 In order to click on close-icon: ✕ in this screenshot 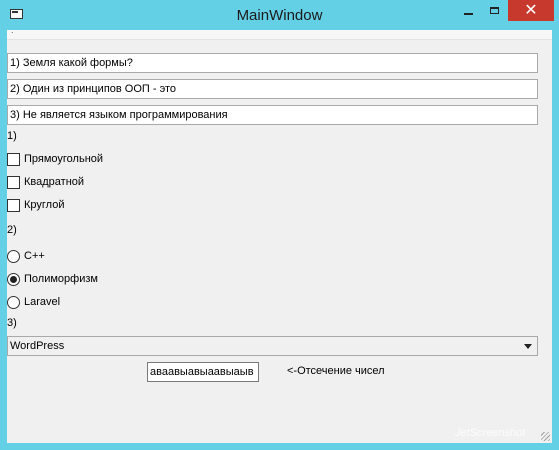, I will do `click(531, 10)`.